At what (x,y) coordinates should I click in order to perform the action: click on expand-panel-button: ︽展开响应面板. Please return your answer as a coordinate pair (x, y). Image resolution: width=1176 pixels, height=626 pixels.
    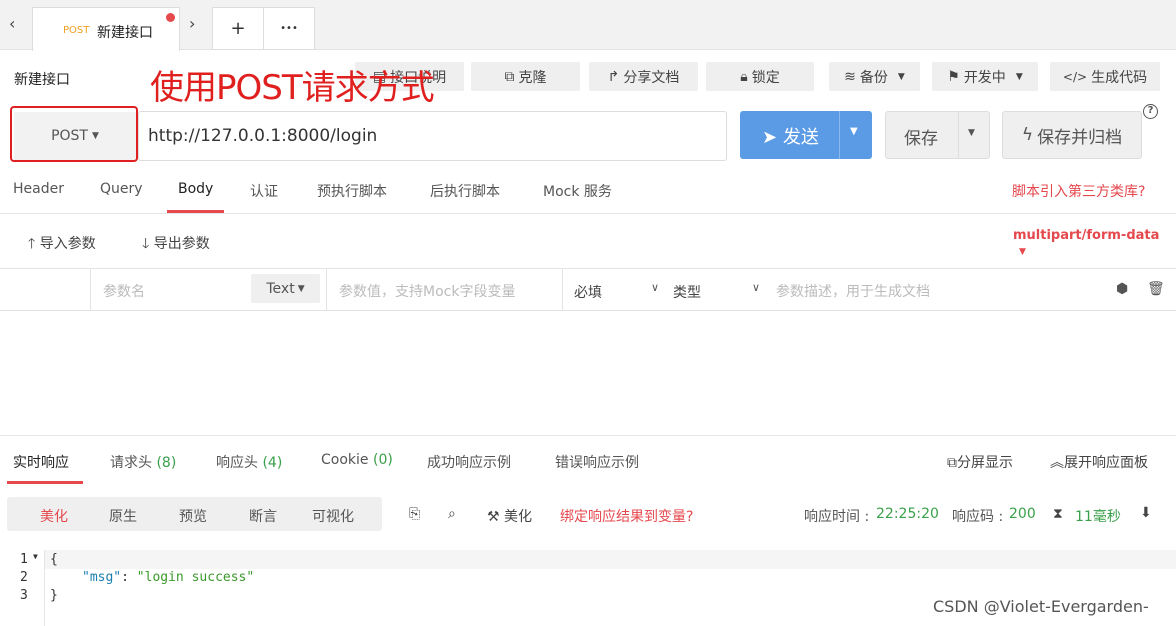
    Looking at the image, I should click on (1099, 462).